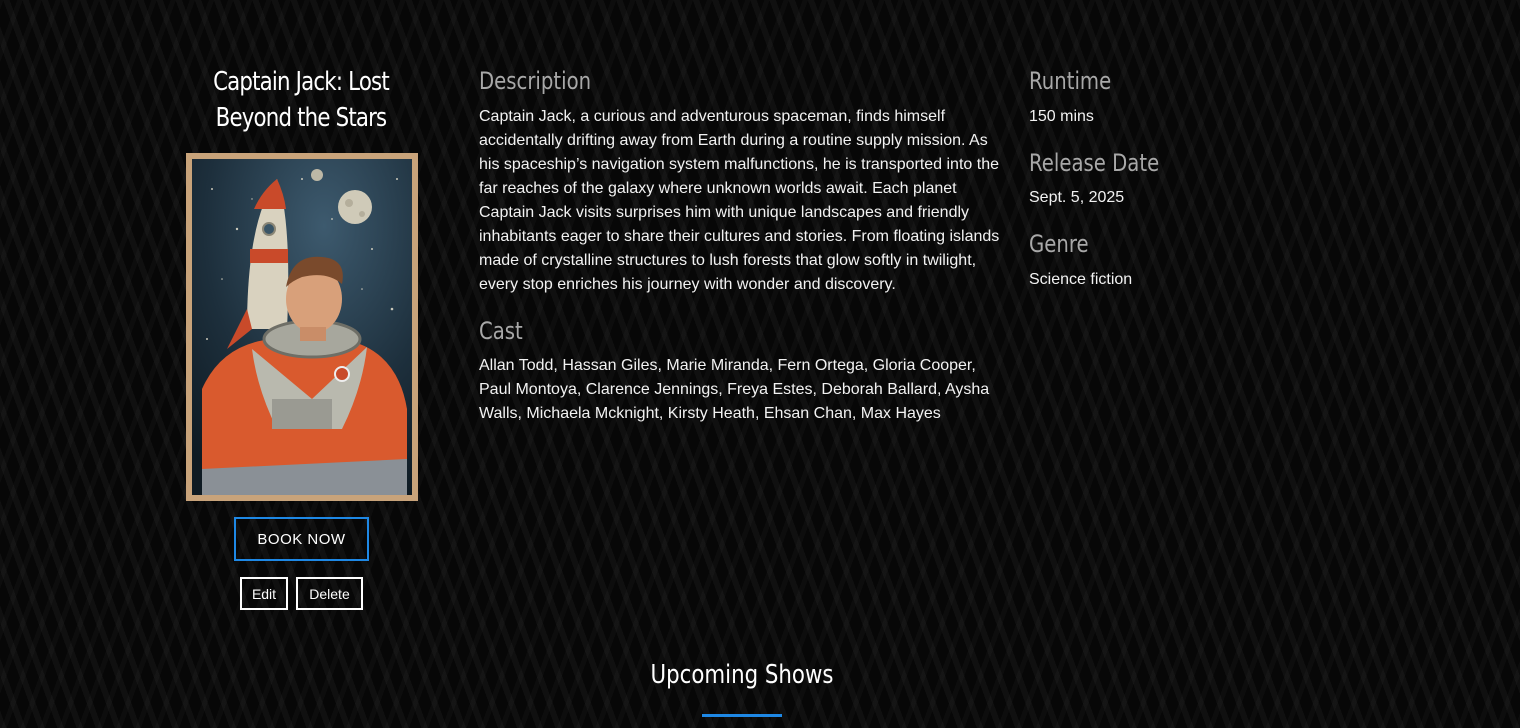  Describe the element at coordinates (1081, 279) in the screenshot. I see `genre-value: Science fiction` at that location.